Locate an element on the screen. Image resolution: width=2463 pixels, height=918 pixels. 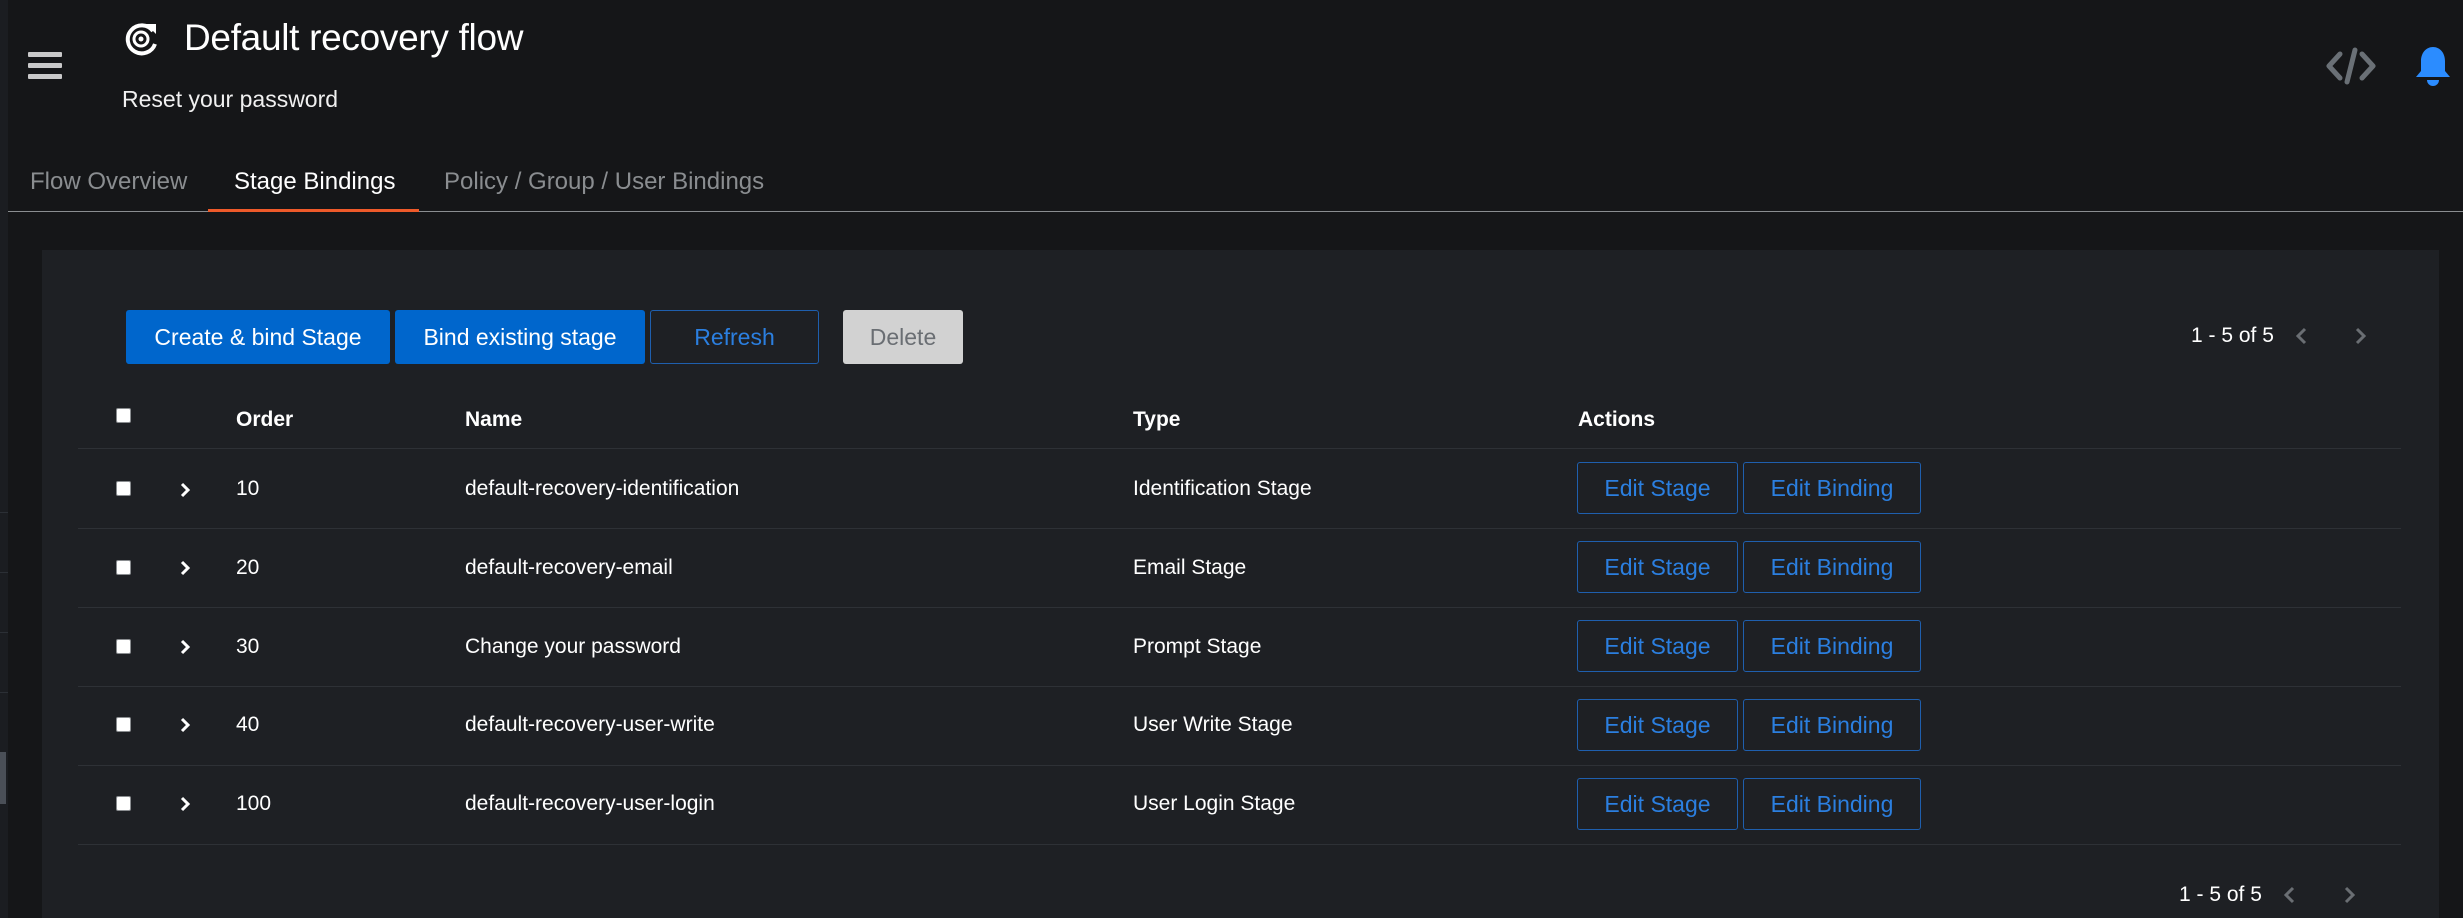
pagination-range-top: 1 - 5 of 5 is located at coordinates (2232, 335).